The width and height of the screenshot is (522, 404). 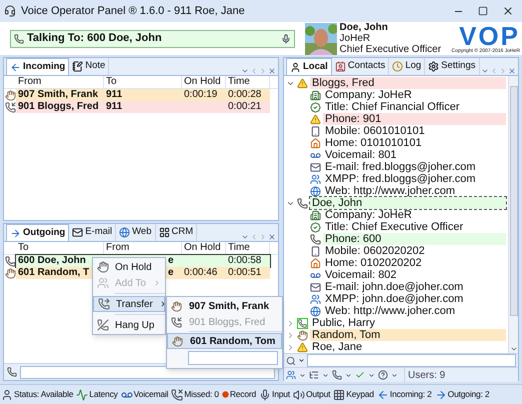 What do you see at coordinates (364, 27) in the screenshot?
I see `profile-name: Doe, John` at bounding box center [364, 27].